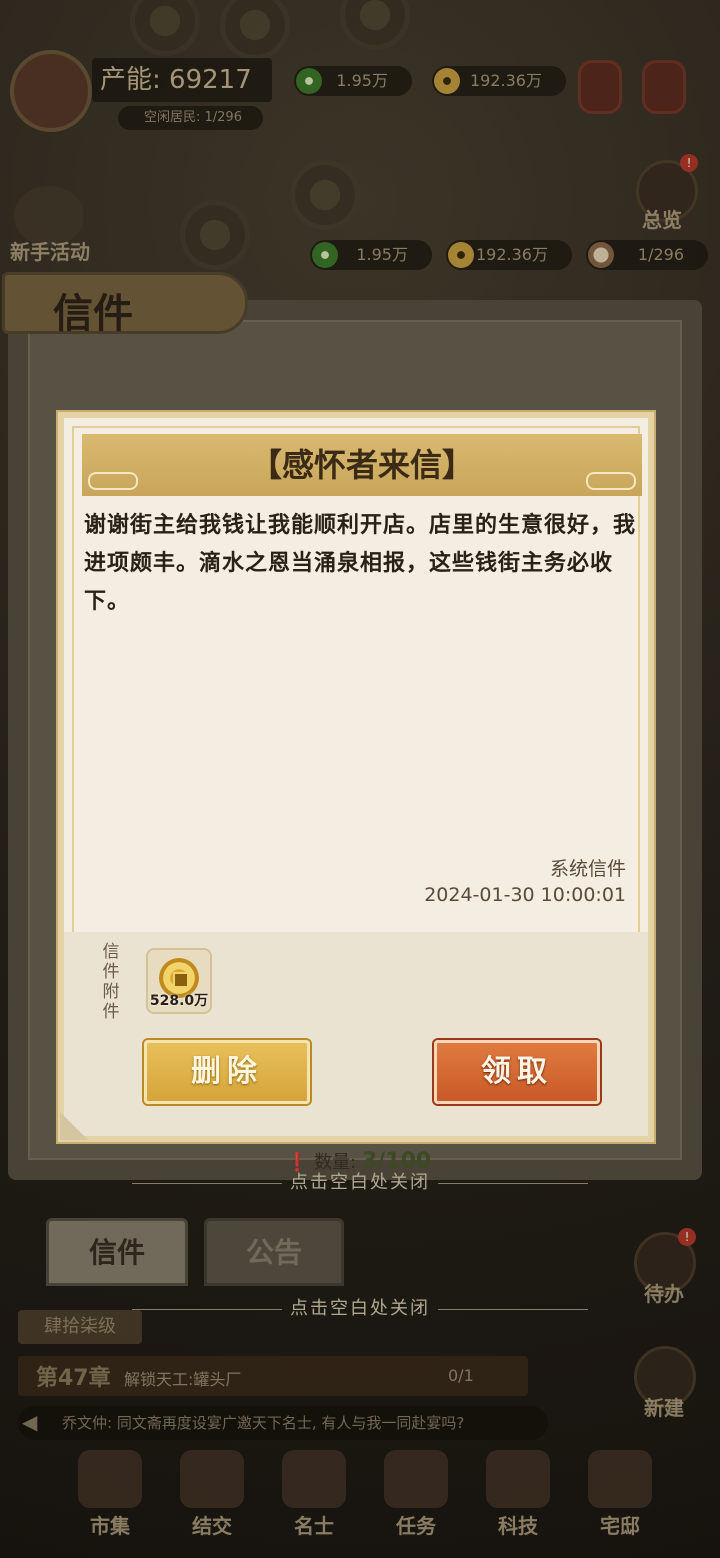 The height and width of the screenshot is (1558, 720). Describe the element at coordinates (587, 869) in the screenshot. I see `letter-sender: 系统信件` at that location.